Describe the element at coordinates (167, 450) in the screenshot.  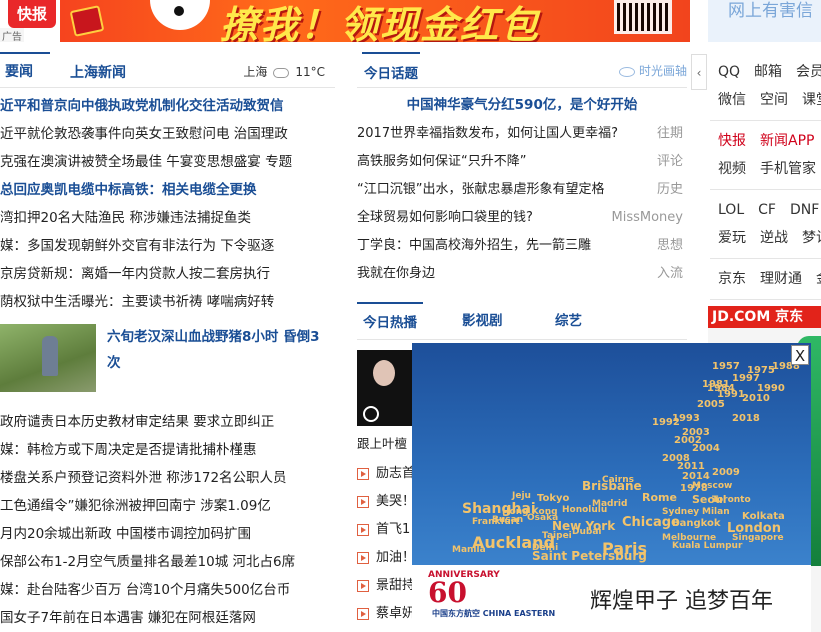
I see `news-link: 媒：韩检方或下周决定是否提请批捕朴槿惠` at that location.